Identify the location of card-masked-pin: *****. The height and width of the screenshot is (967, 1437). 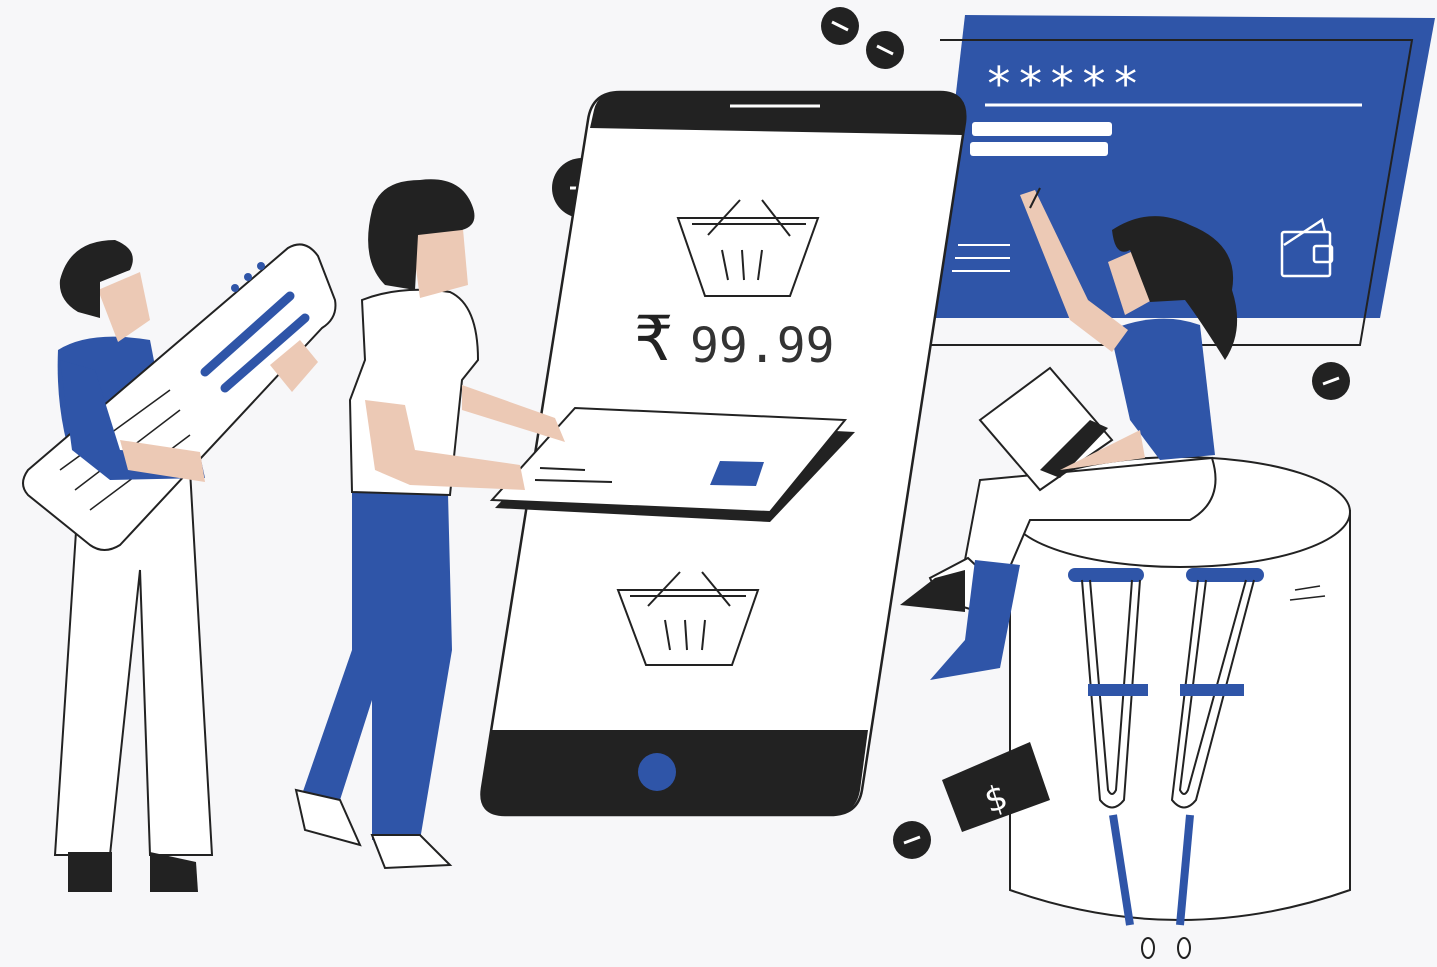
(1064, 84).